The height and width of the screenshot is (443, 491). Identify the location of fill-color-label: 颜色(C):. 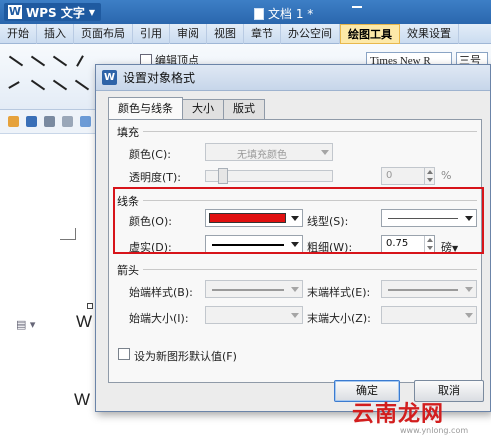
(150, 154).